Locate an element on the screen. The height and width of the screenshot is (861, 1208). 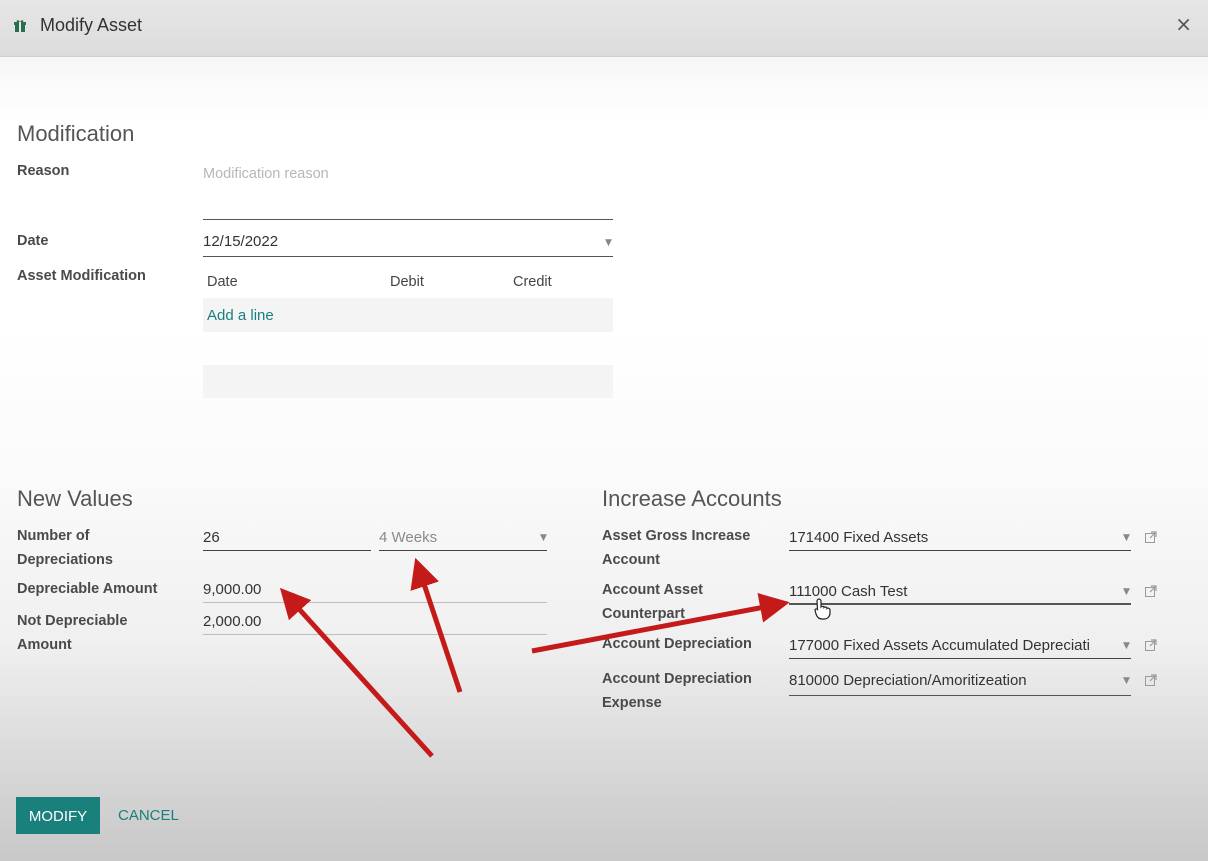
number-of-depreciations-input: 26 is located at coordinates (287, 539).